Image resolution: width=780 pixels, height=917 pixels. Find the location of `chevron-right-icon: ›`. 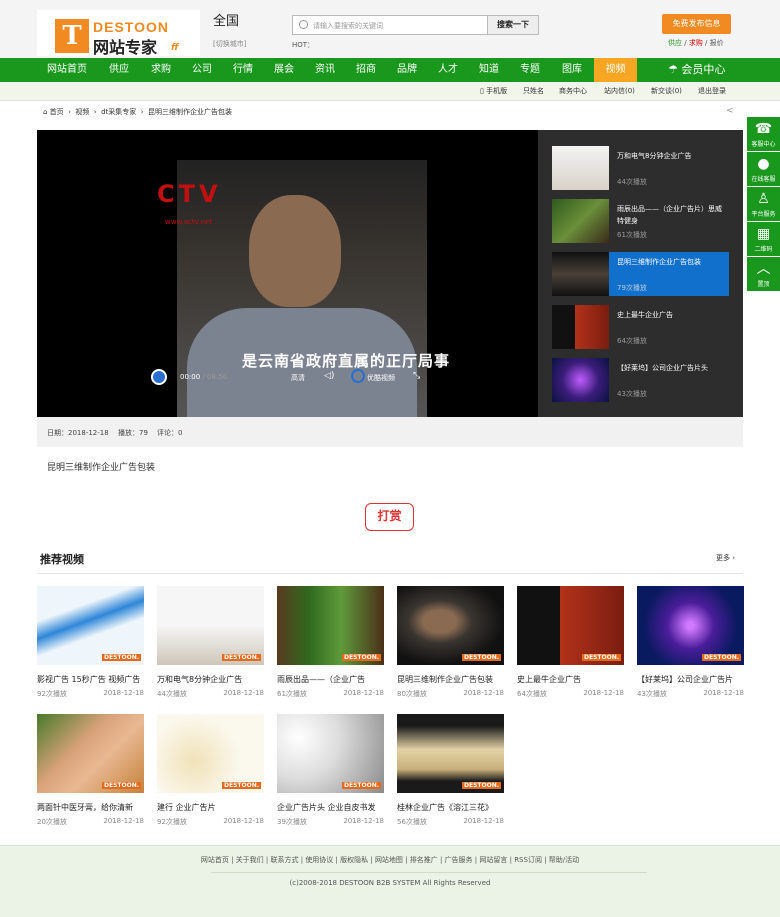

chevron-right-icon: › is located at coordinates (734, 558).